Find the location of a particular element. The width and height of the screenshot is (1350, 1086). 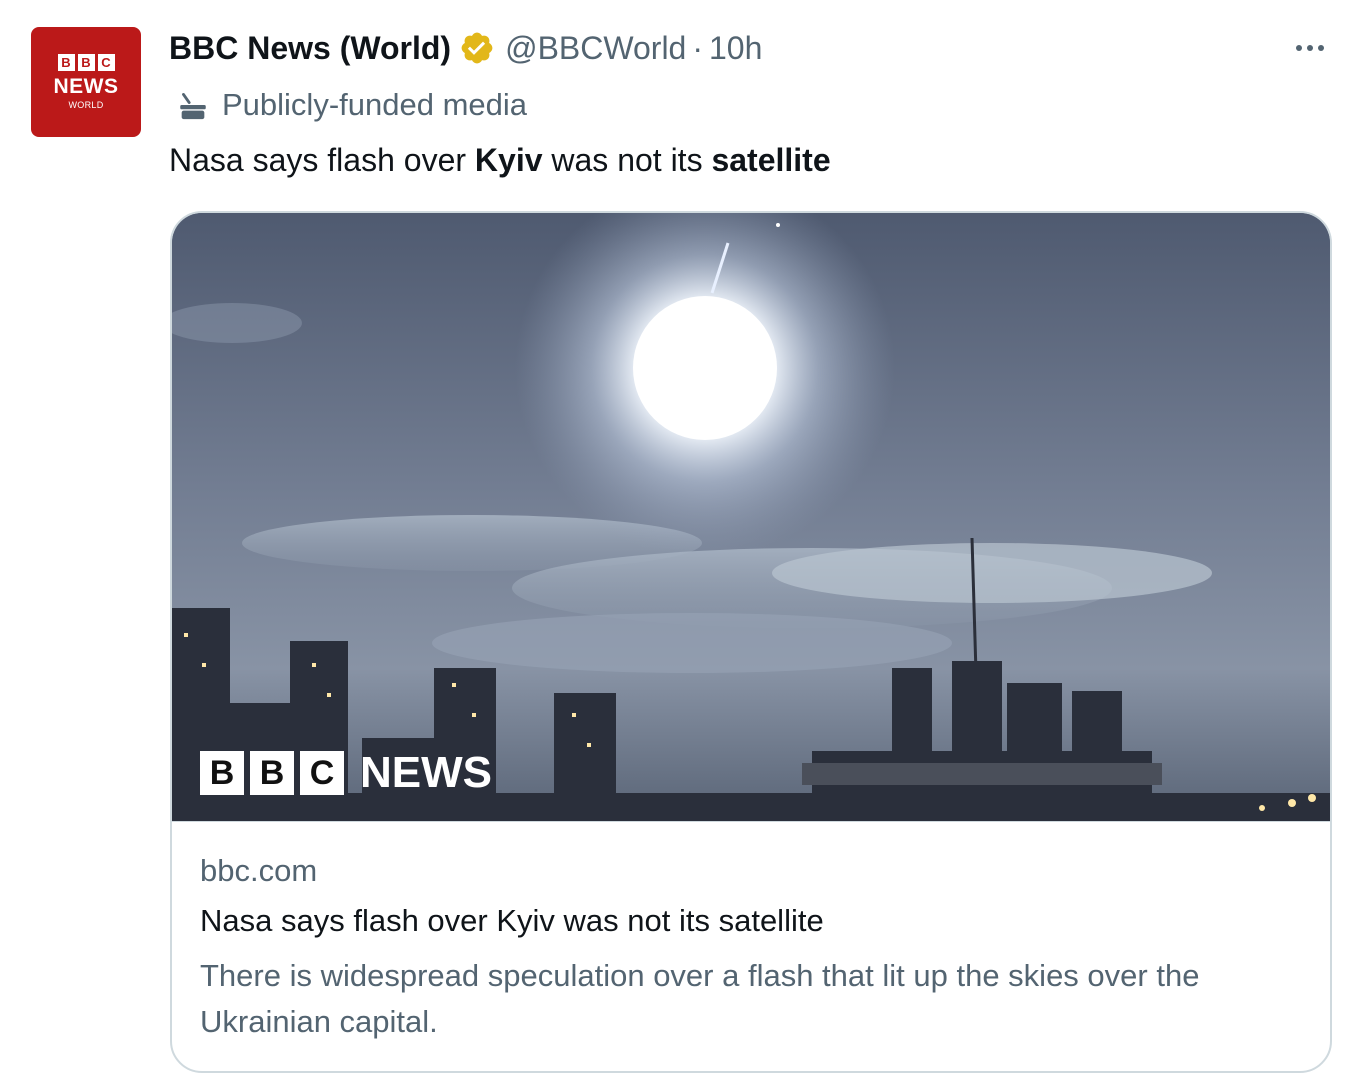

tweet-text-part: was not its is located at coordinates (627, 160).